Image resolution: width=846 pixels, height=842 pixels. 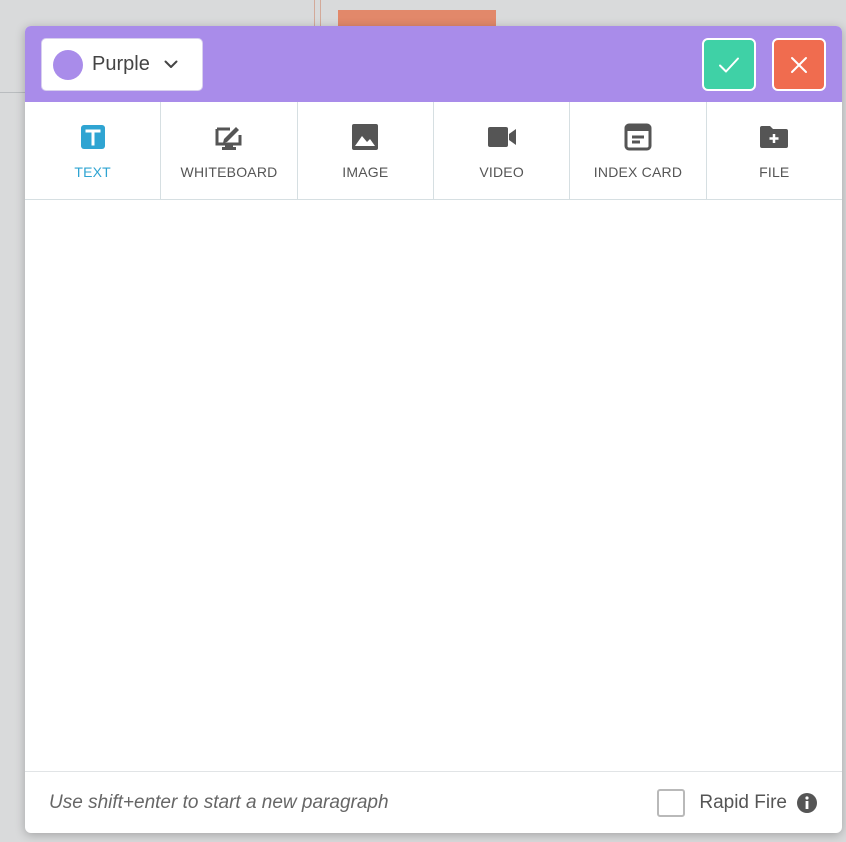 I want to click on whiteboard-icon, so click(x=229, y=137).